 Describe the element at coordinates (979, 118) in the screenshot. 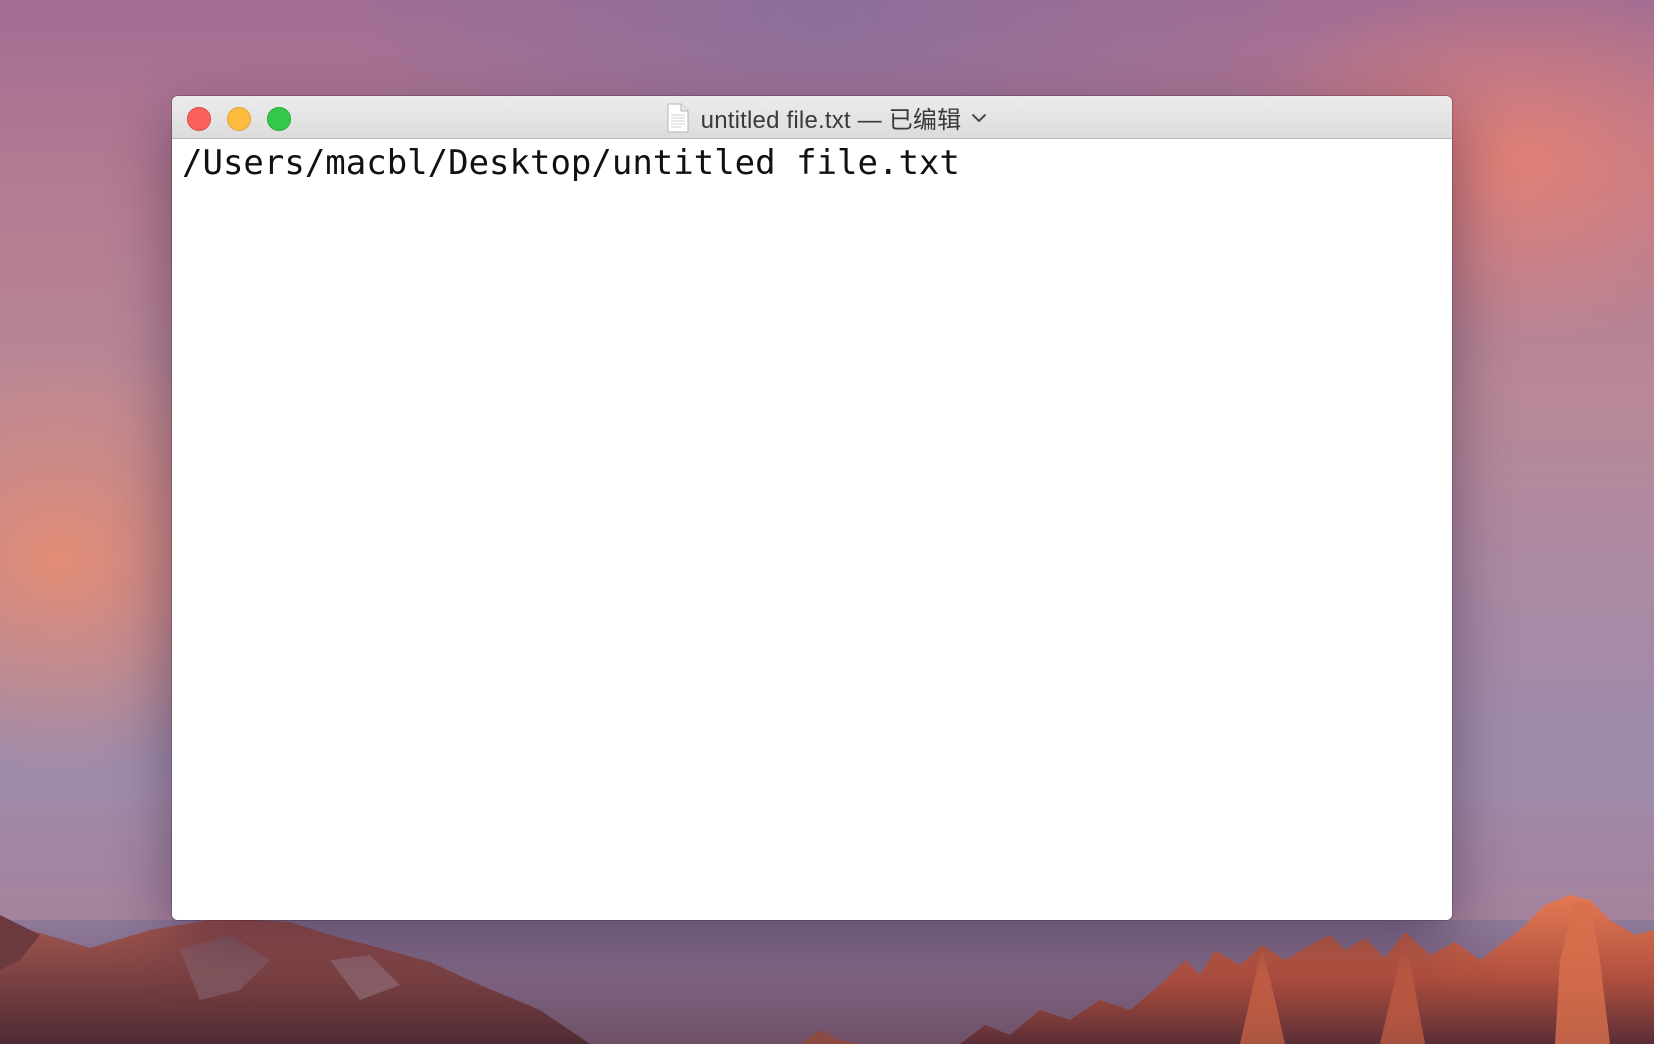

I see `chevron-down-icon` at that location.